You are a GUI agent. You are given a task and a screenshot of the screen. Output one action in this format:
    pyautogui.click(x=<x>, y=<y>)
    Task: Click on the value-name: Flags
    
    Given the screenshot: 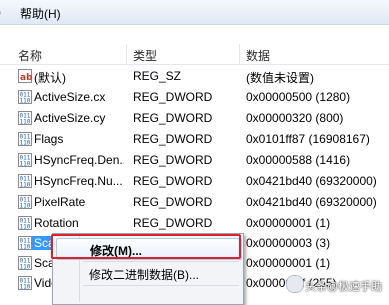 What is the action you would take?
    pyautogui.click(x=49, y=139)
    